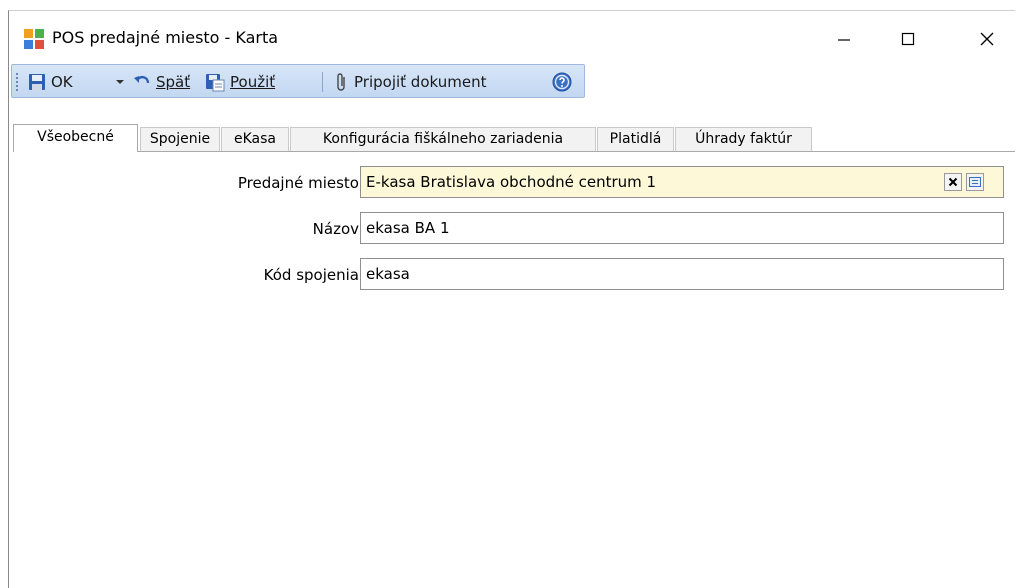  I want to click on apply-button: Použiť, so click(240, 82).